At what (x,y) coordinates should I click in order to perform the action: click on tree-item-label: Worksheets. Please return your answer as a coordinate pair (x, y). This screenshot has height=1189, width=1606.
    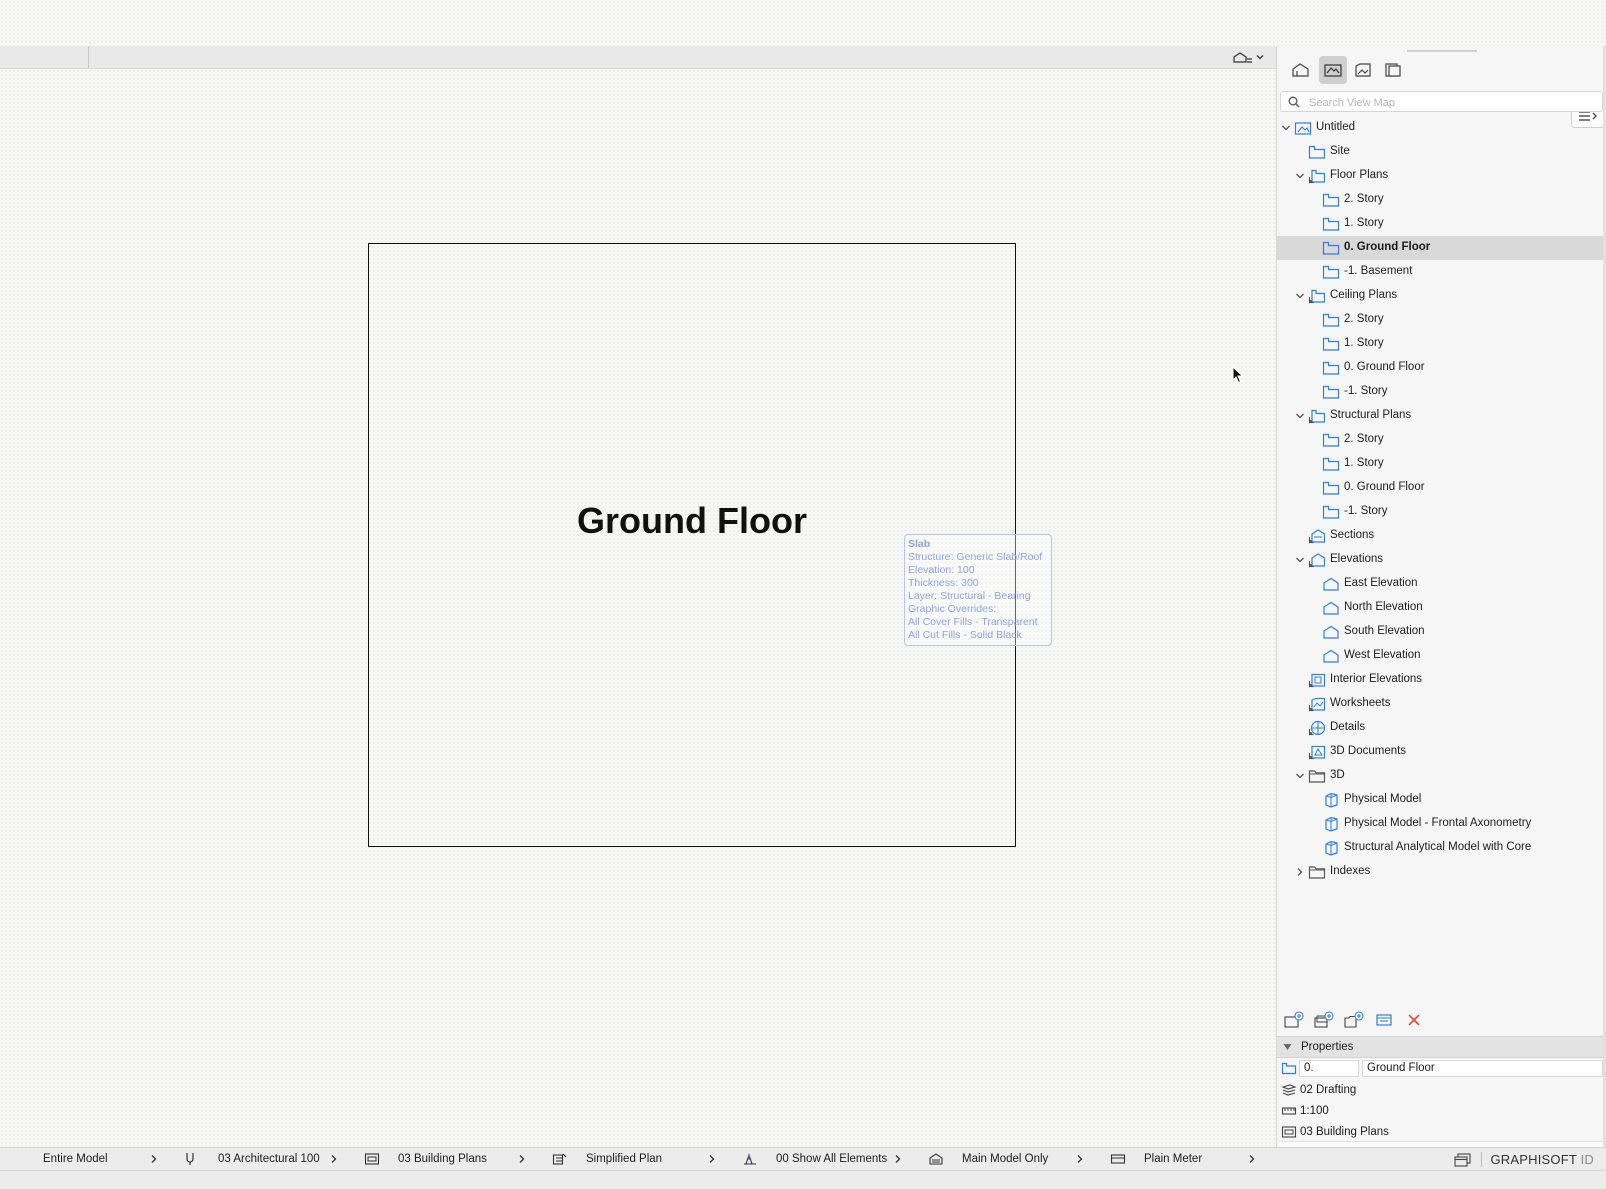
    Looking at the image, I should click on (1360, 703).